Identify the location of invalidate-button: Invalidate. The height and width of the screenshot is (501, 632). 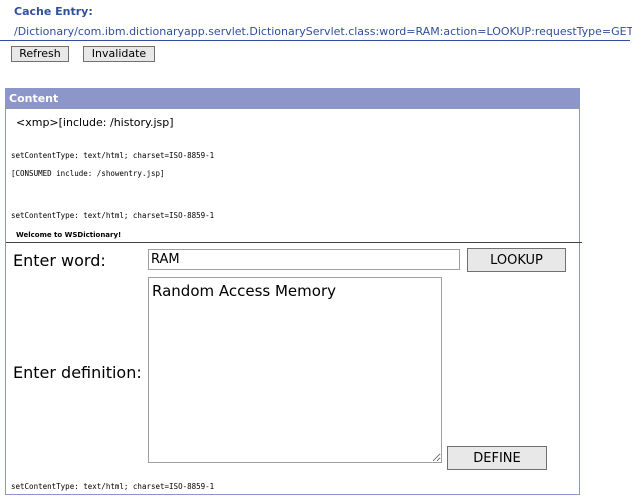
(119, 54).